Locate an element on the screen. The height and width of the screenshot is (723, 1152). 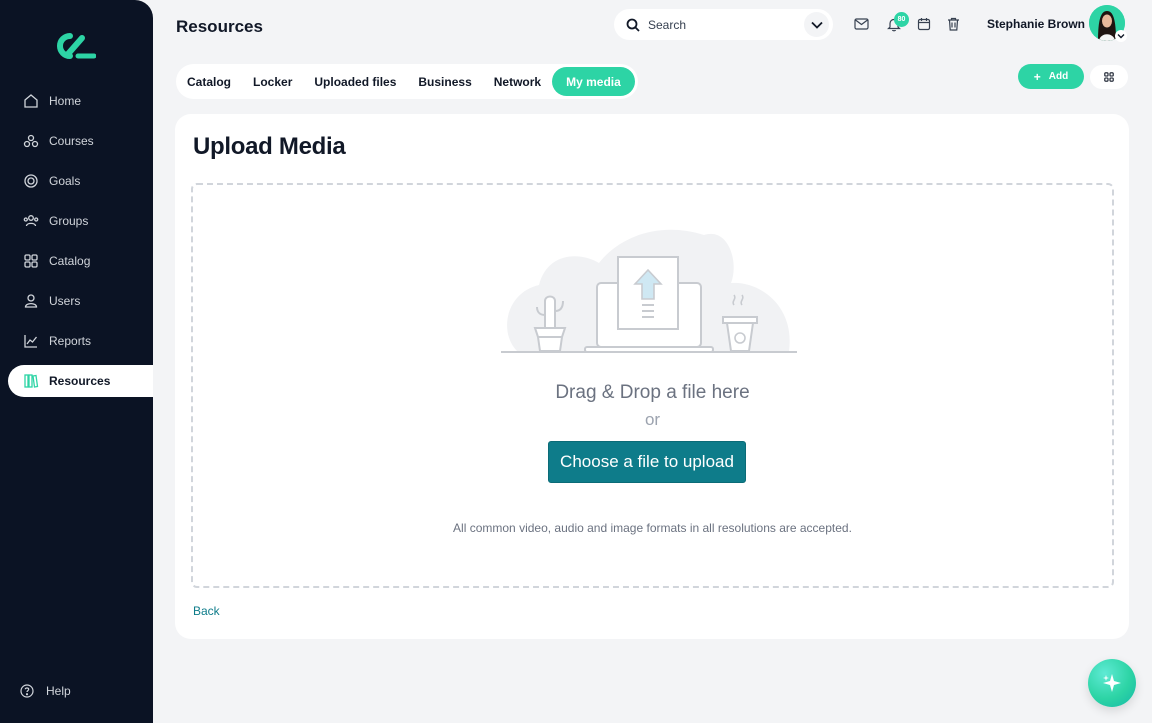
sidebar-item-label: Groups is located at coordinates (69, 221).